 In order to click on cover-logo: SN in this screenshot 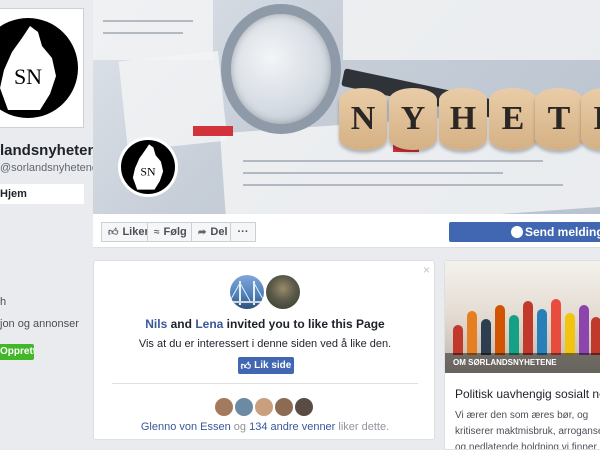, I will do `click(148, 167)`.